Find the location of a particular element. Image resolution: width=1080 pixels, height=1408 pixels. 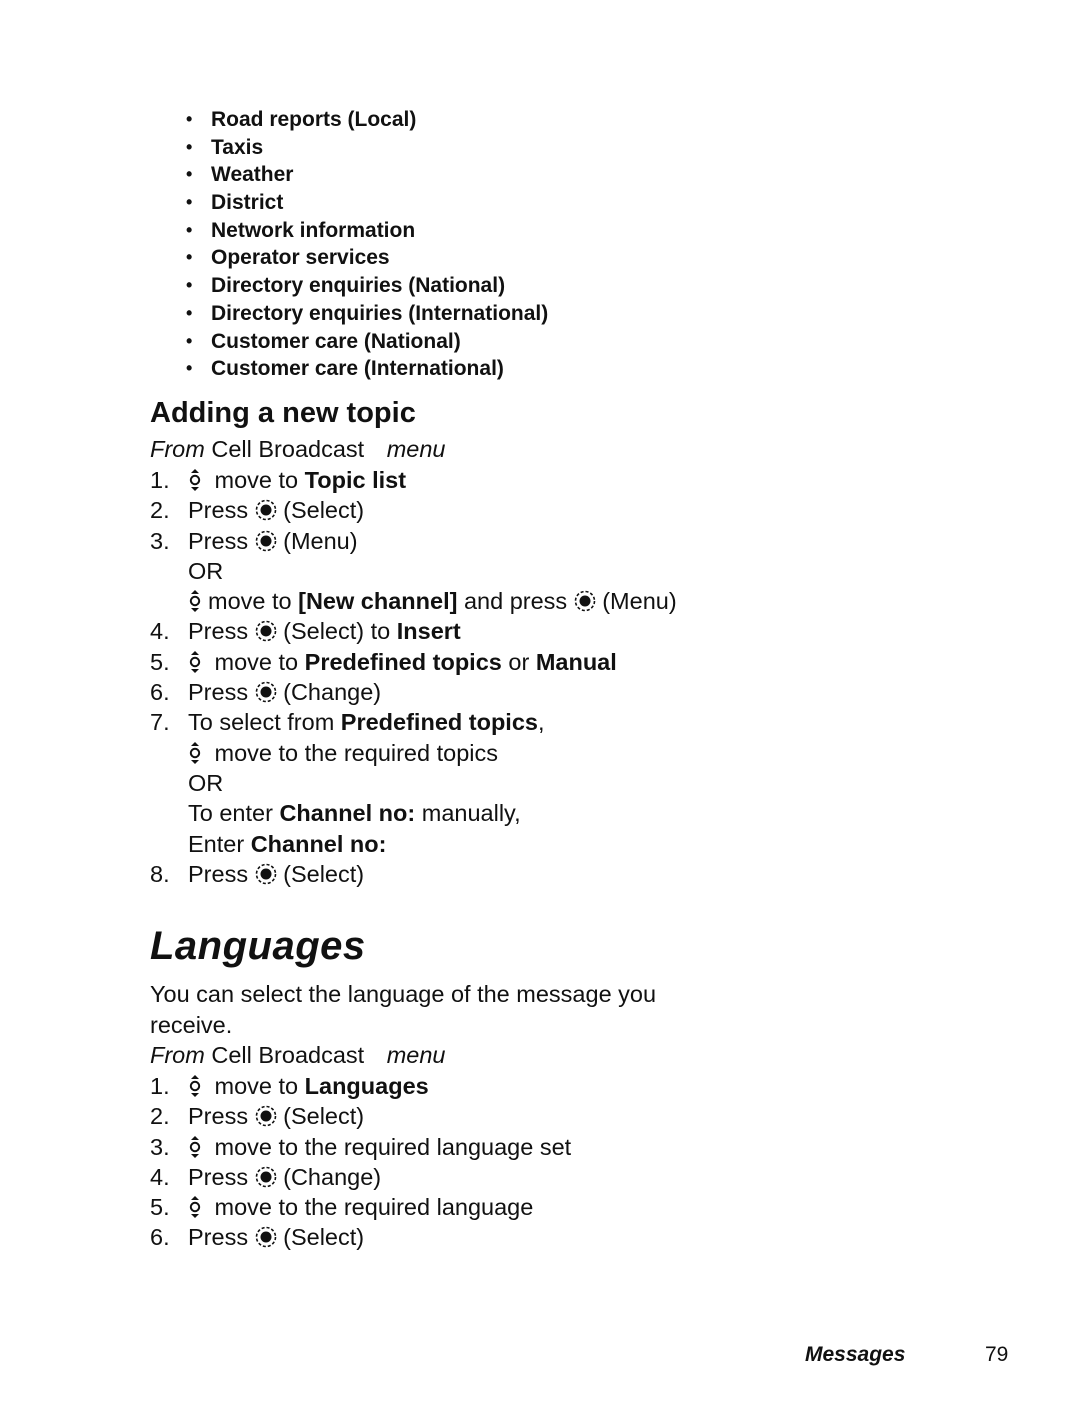

alt-step: move to [New channel] and press (Menu) is located at coordinates (432, 601).